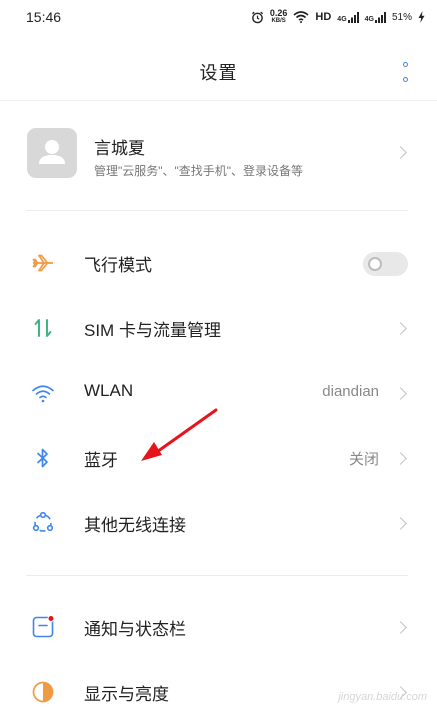 Image resolution: width=437 pixels, height=721 pixels. What do you see at coordinates (118, 265) in the screenshot?
I see `setting-label: 飞行模式` at bounding box center [118, 265].